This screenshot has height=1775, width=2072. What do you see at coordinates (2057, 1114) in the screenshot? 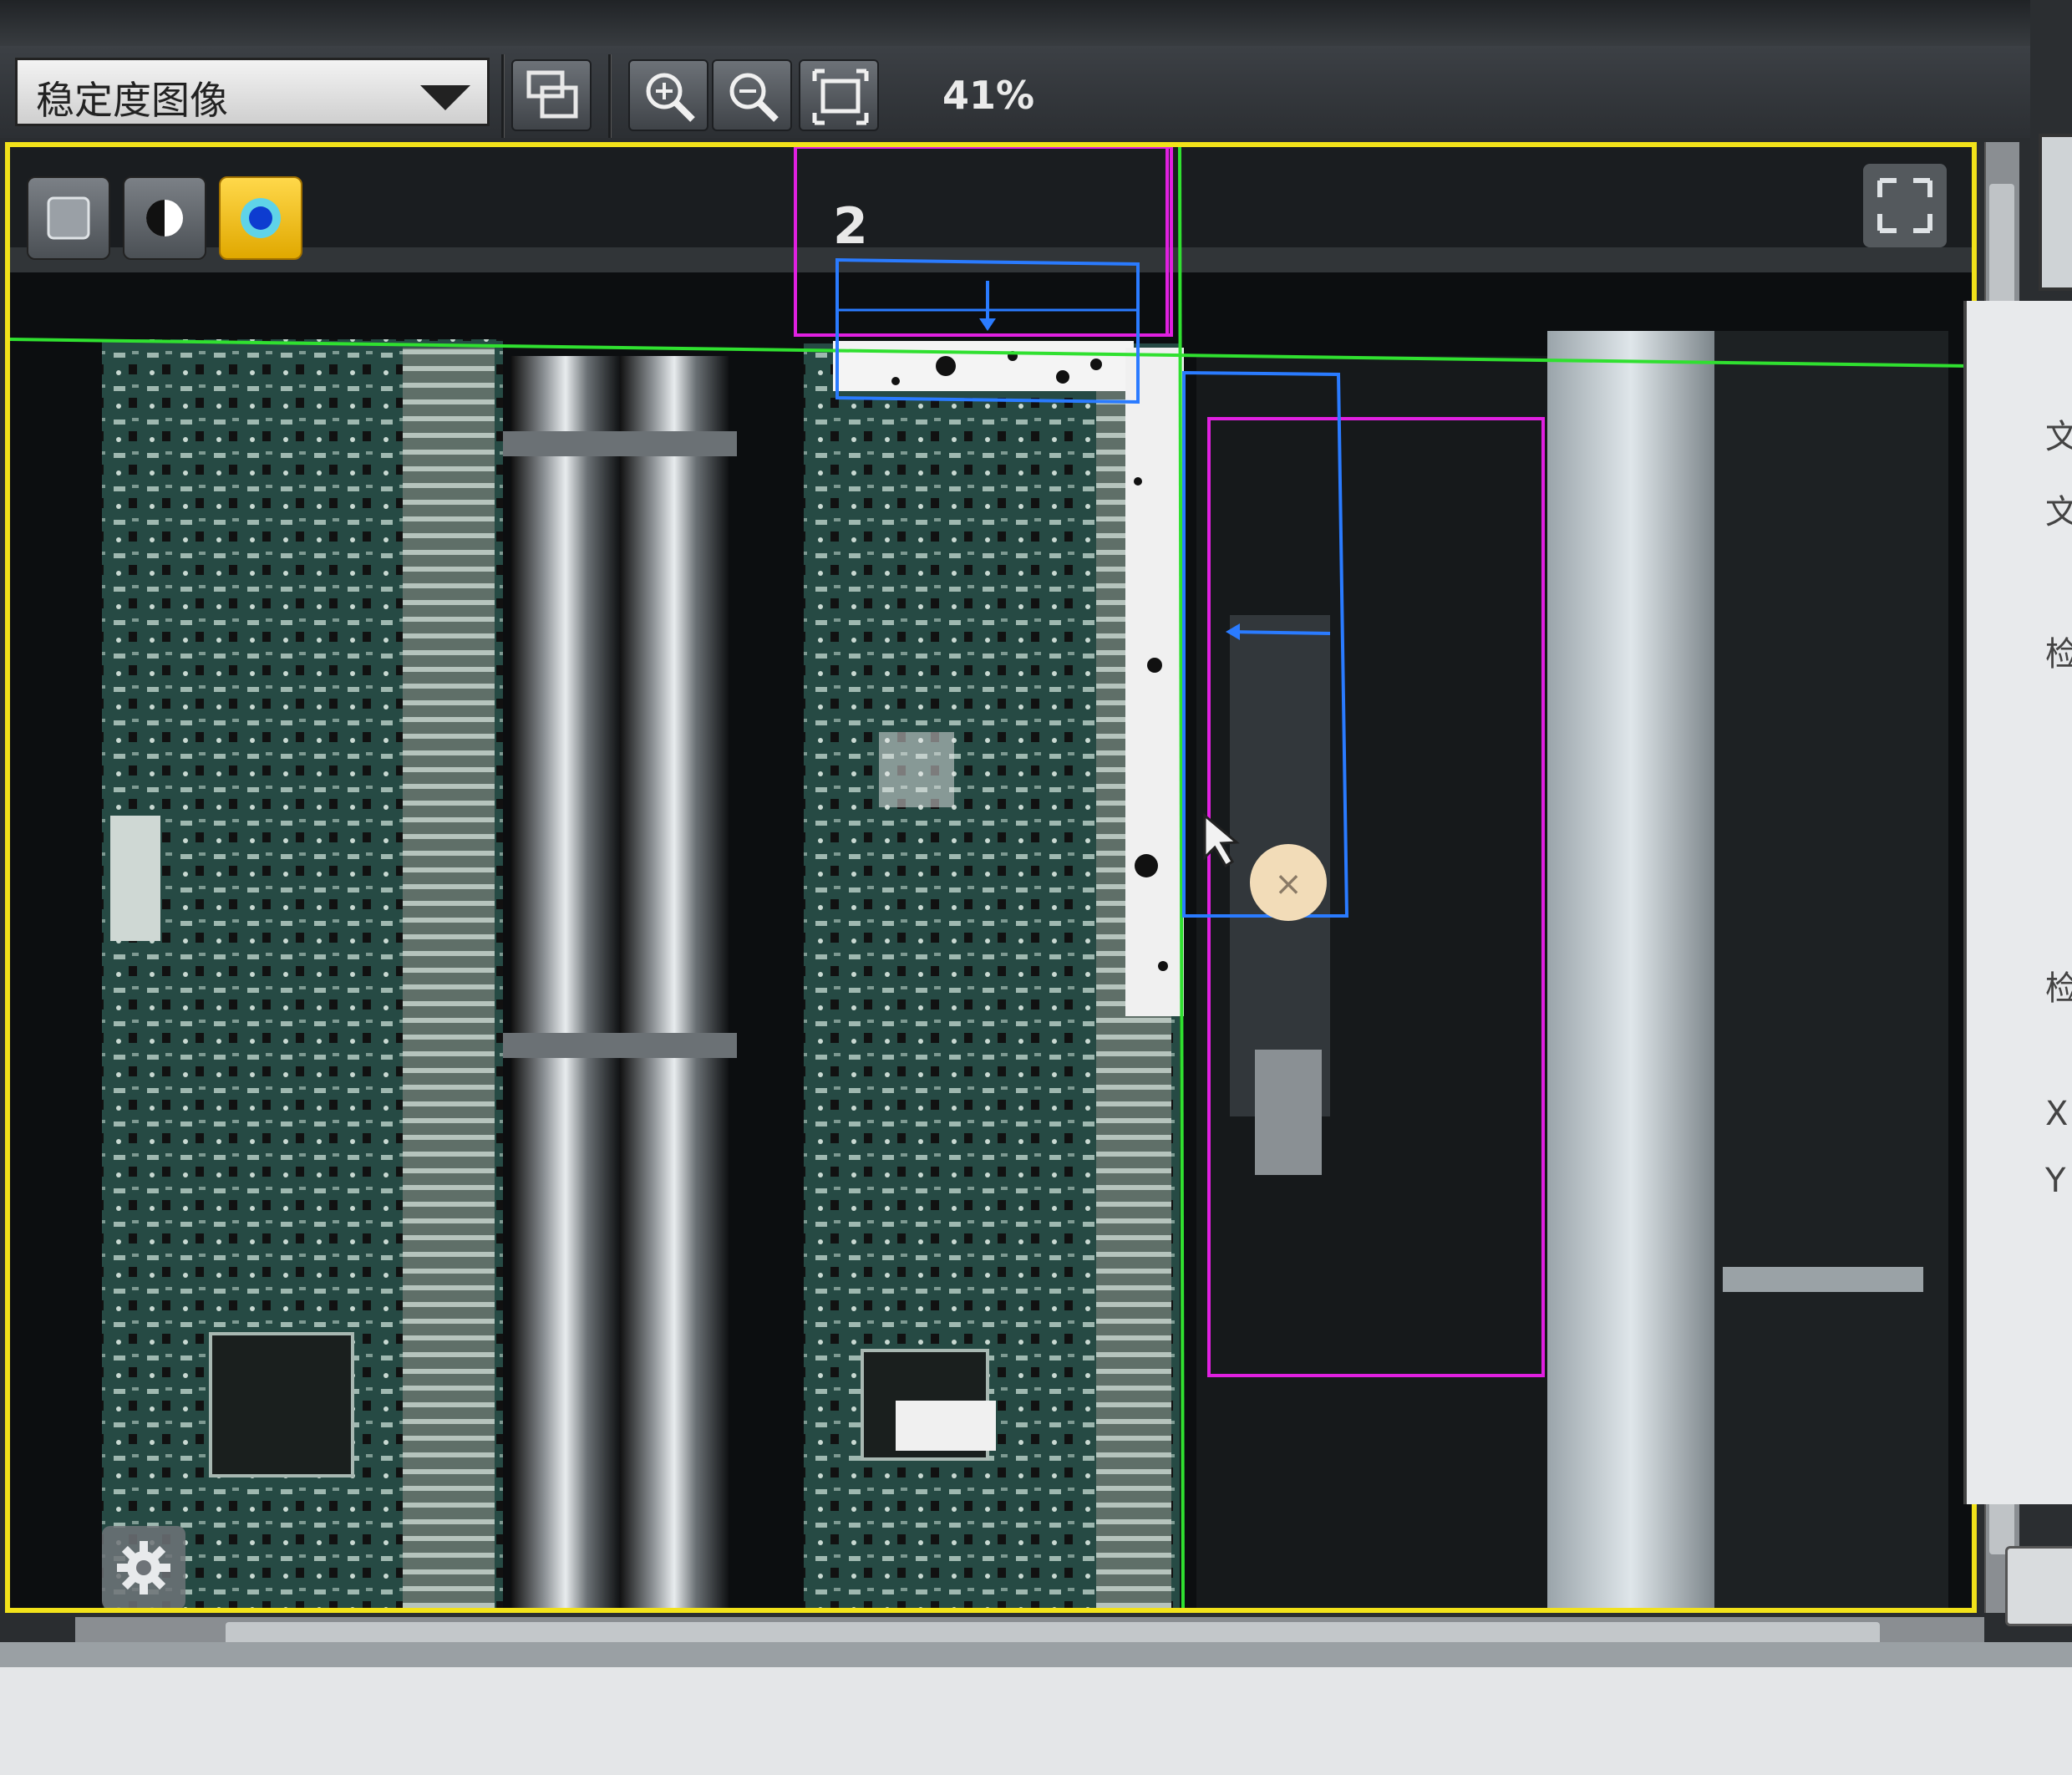
I see `right-panel-label: X` at bounding box center [2057, 1114].